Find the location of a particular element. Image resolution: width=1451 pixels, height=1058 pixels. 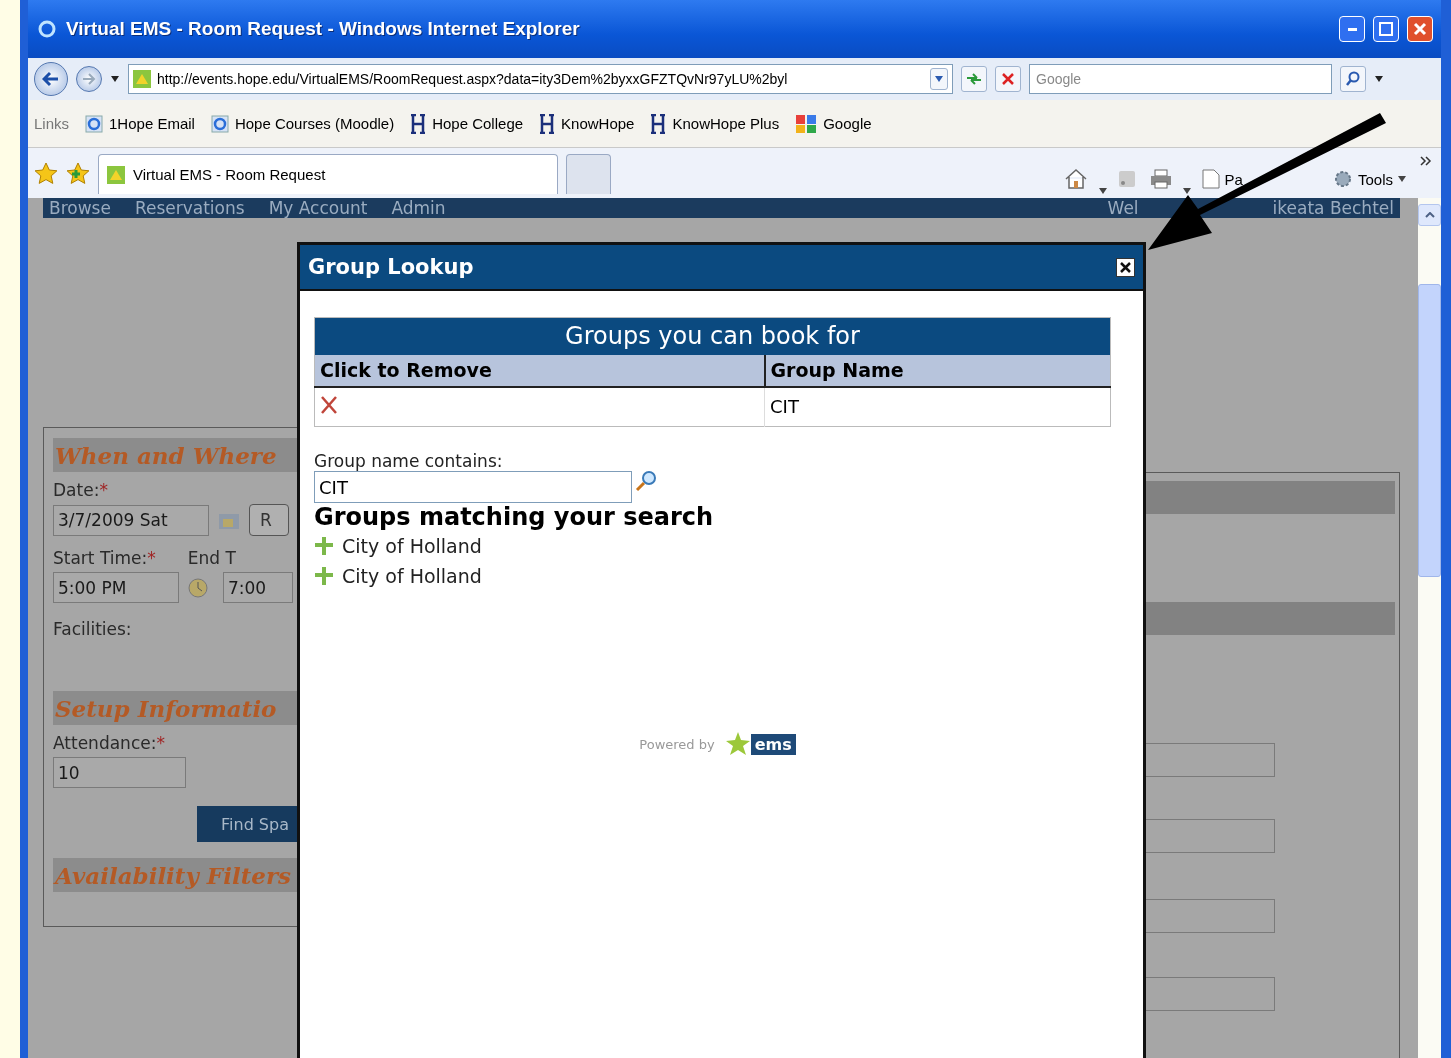

links-label: Links is located at coordinates (52, 123).